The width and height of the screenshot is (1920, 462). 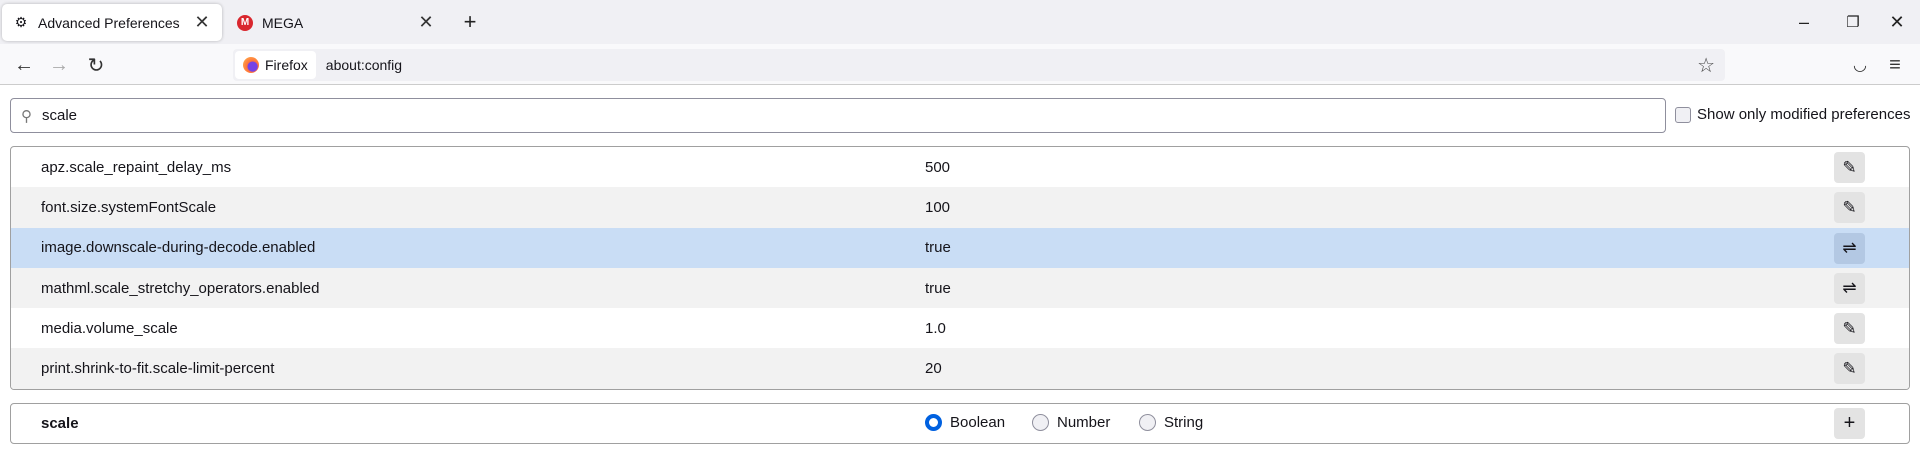 I want to click on radio-string: String, so click(x=1171, y=422).